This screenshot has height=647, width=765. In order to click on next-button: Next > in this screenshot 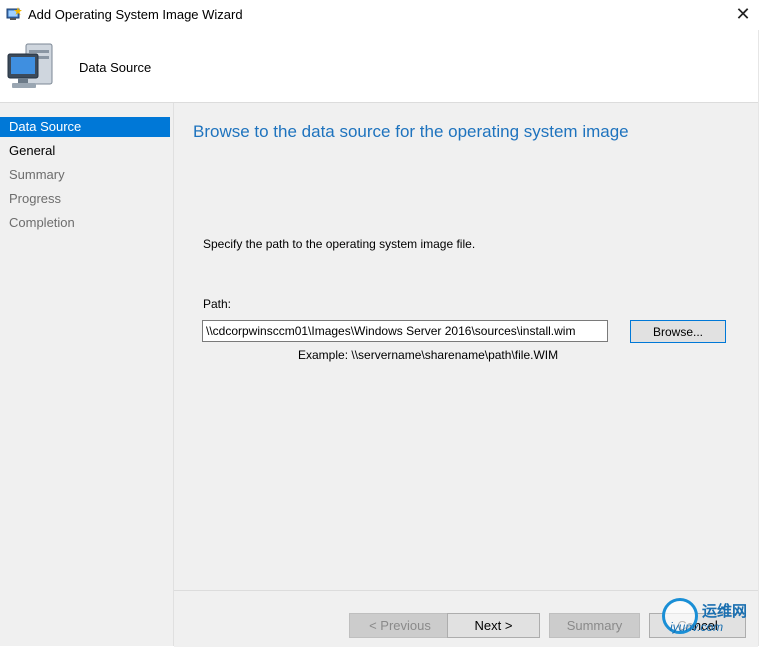, I will do `click(493, 625)`.